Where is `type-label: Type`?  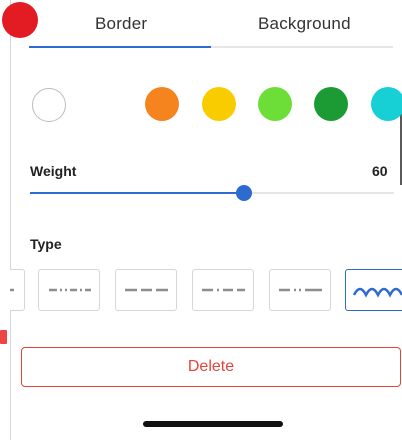
type-label: Type is located at coordinates (46, 244).